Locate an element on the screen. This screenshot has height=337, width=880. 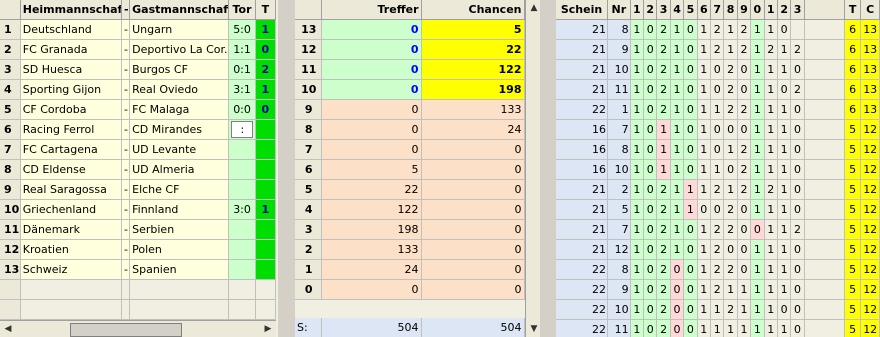
ticket-column-header: C is located at coordinates (870, 10).